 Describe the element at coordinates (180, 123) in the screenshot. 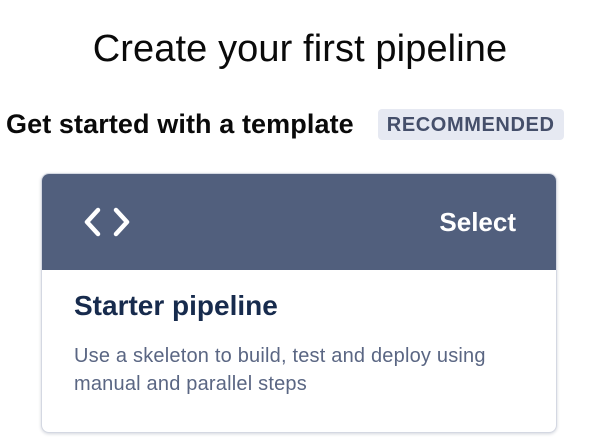

I see `section-heading: Get started with a template` at that location.